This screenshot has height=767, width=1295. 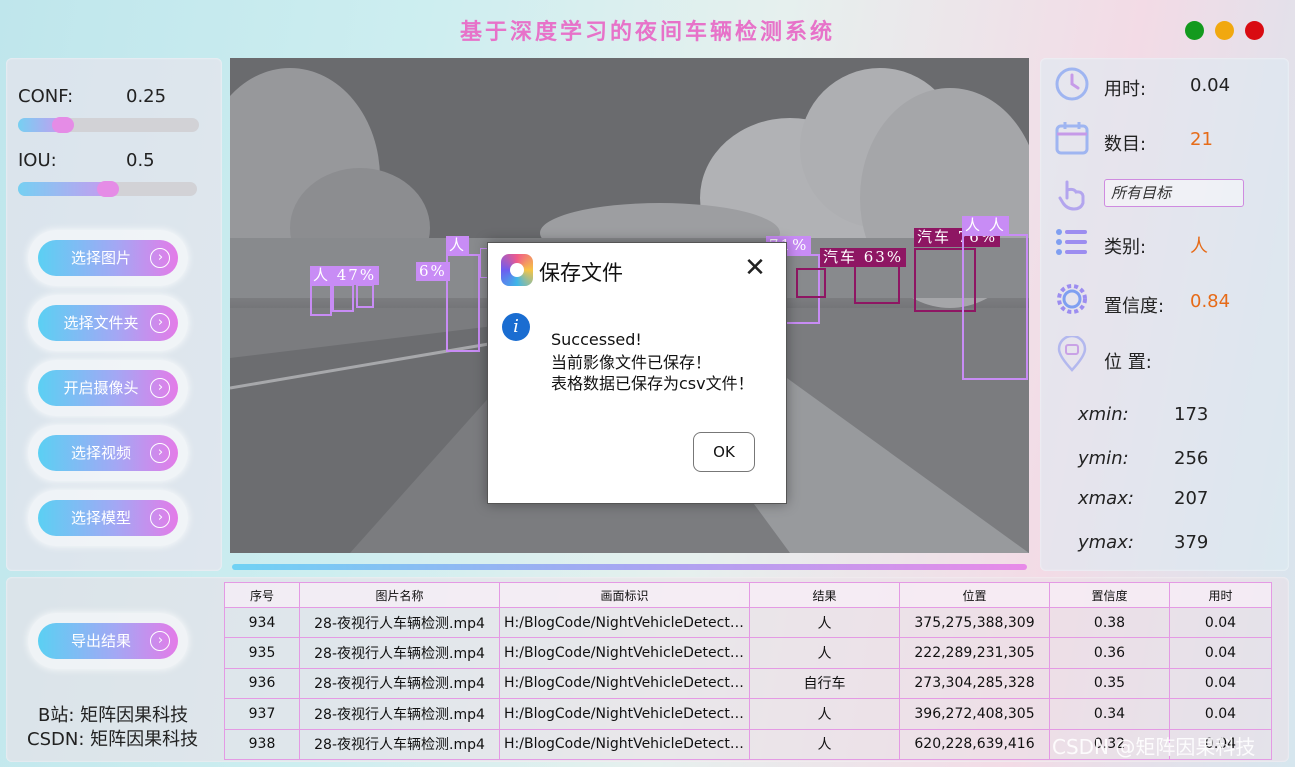 What do you see at coordinates (1210, 85) in the screenshot?
I see `time-value: 0.04` at bounding box center [1210, 85].